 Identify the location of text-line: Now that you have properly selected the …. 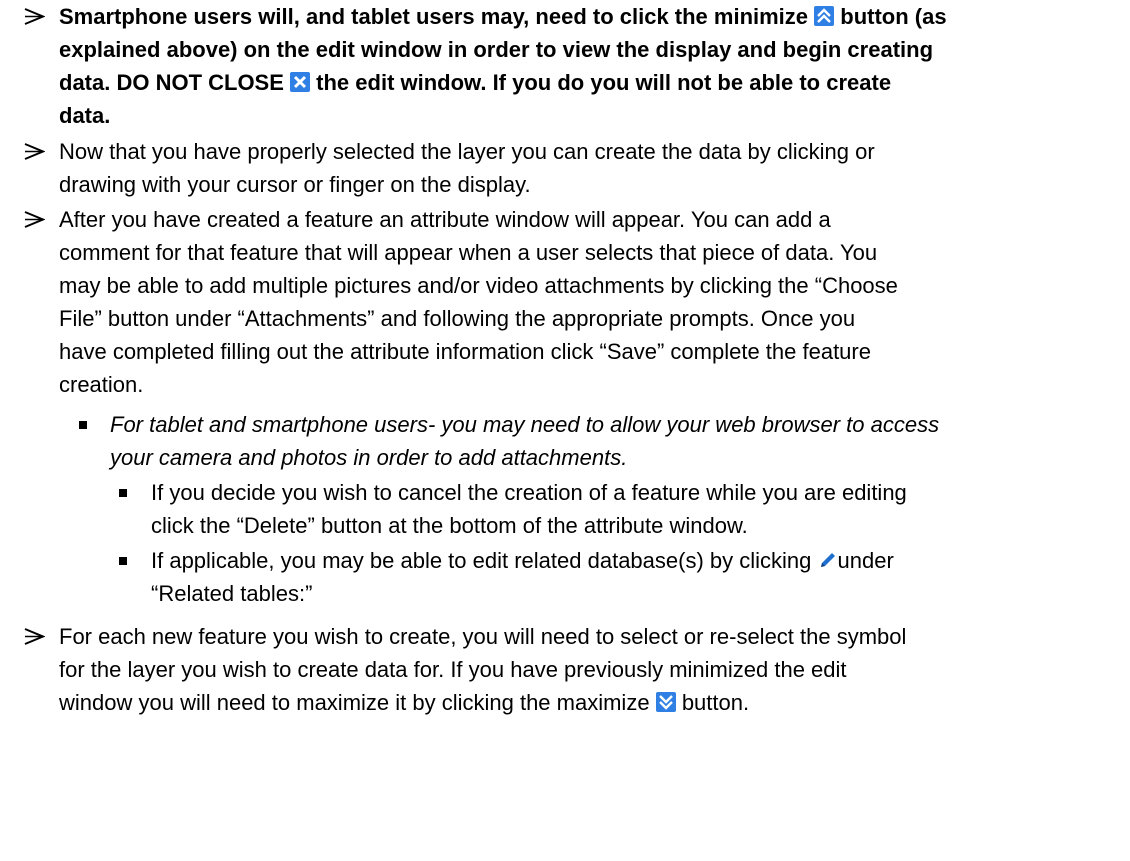
(467, 151).